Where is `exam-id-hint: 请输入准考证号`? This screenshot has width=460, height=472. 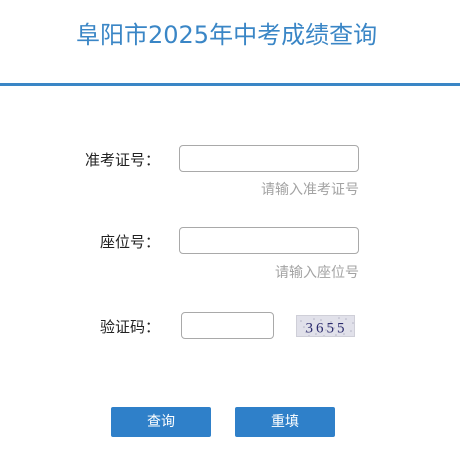 exam-id-hint: 请输入准考证号 is located at coordinates (310, 190).